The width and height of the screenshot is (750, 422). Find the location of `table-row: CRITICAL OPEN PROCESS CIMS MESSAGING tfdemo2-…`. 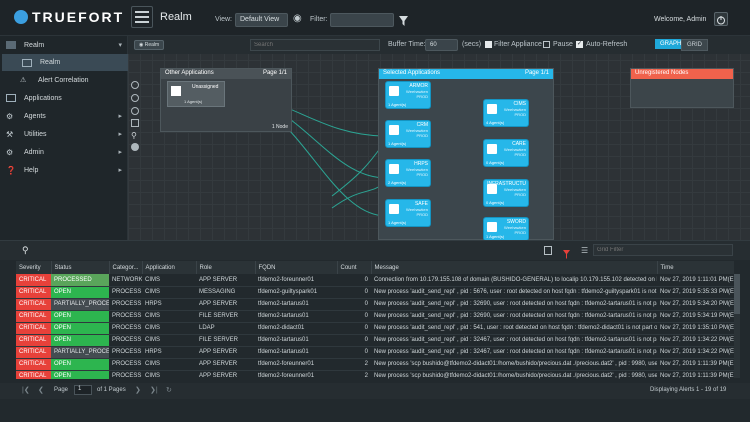

table-row: CRITICAL OPEN PROCESS CIMS MESSAGING tfdemo2-… is located at coordinates (375, 292).